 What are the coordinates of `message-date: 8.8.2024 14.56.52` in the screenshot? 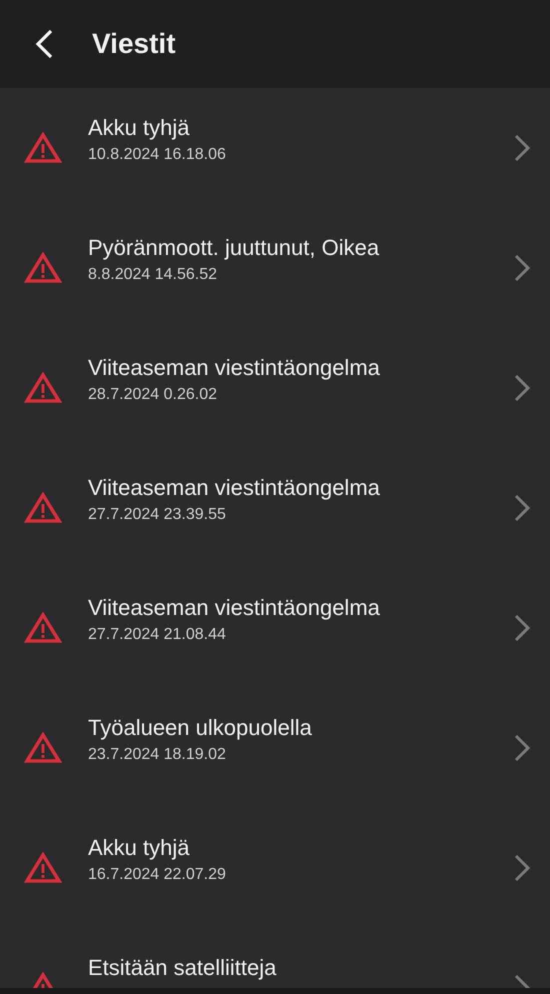 It's located at (153, 275).